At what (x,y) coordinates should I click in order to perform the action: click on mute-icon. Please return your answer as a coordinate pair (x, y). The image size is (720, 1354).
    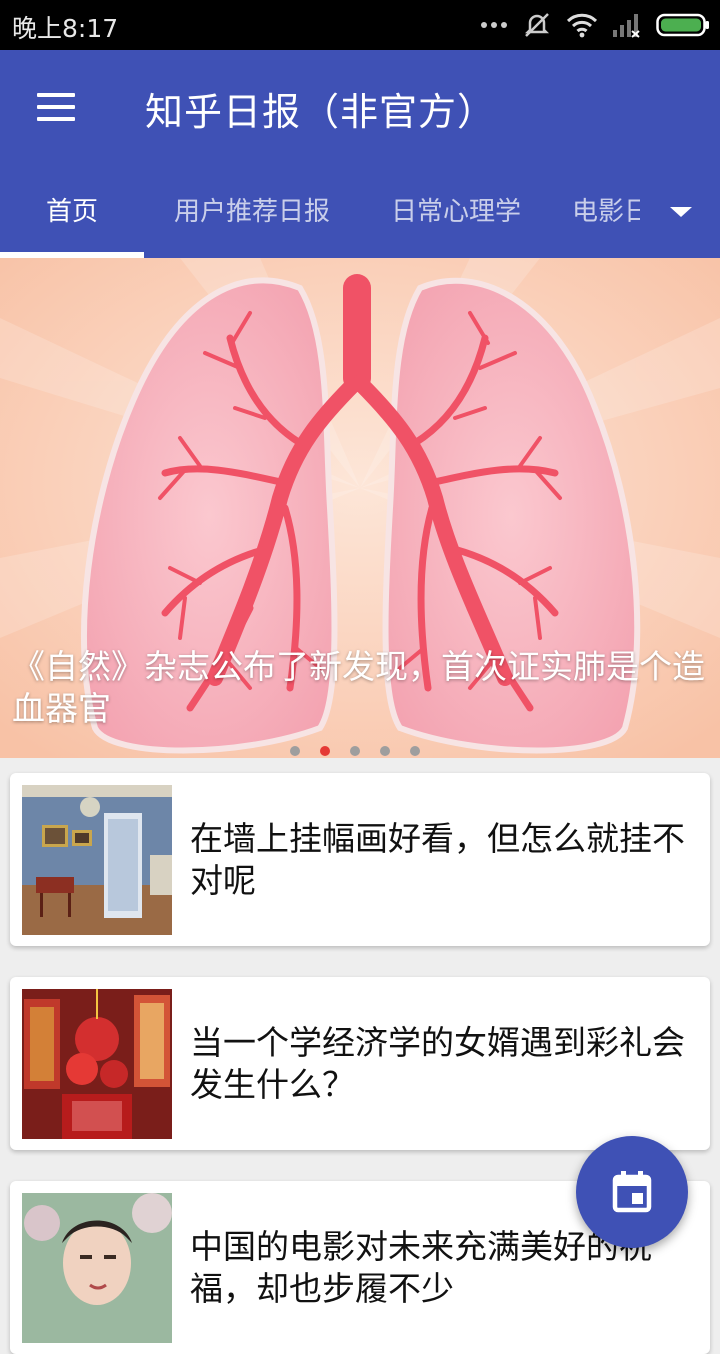
    Looking at the image, I should click on (537, 25).